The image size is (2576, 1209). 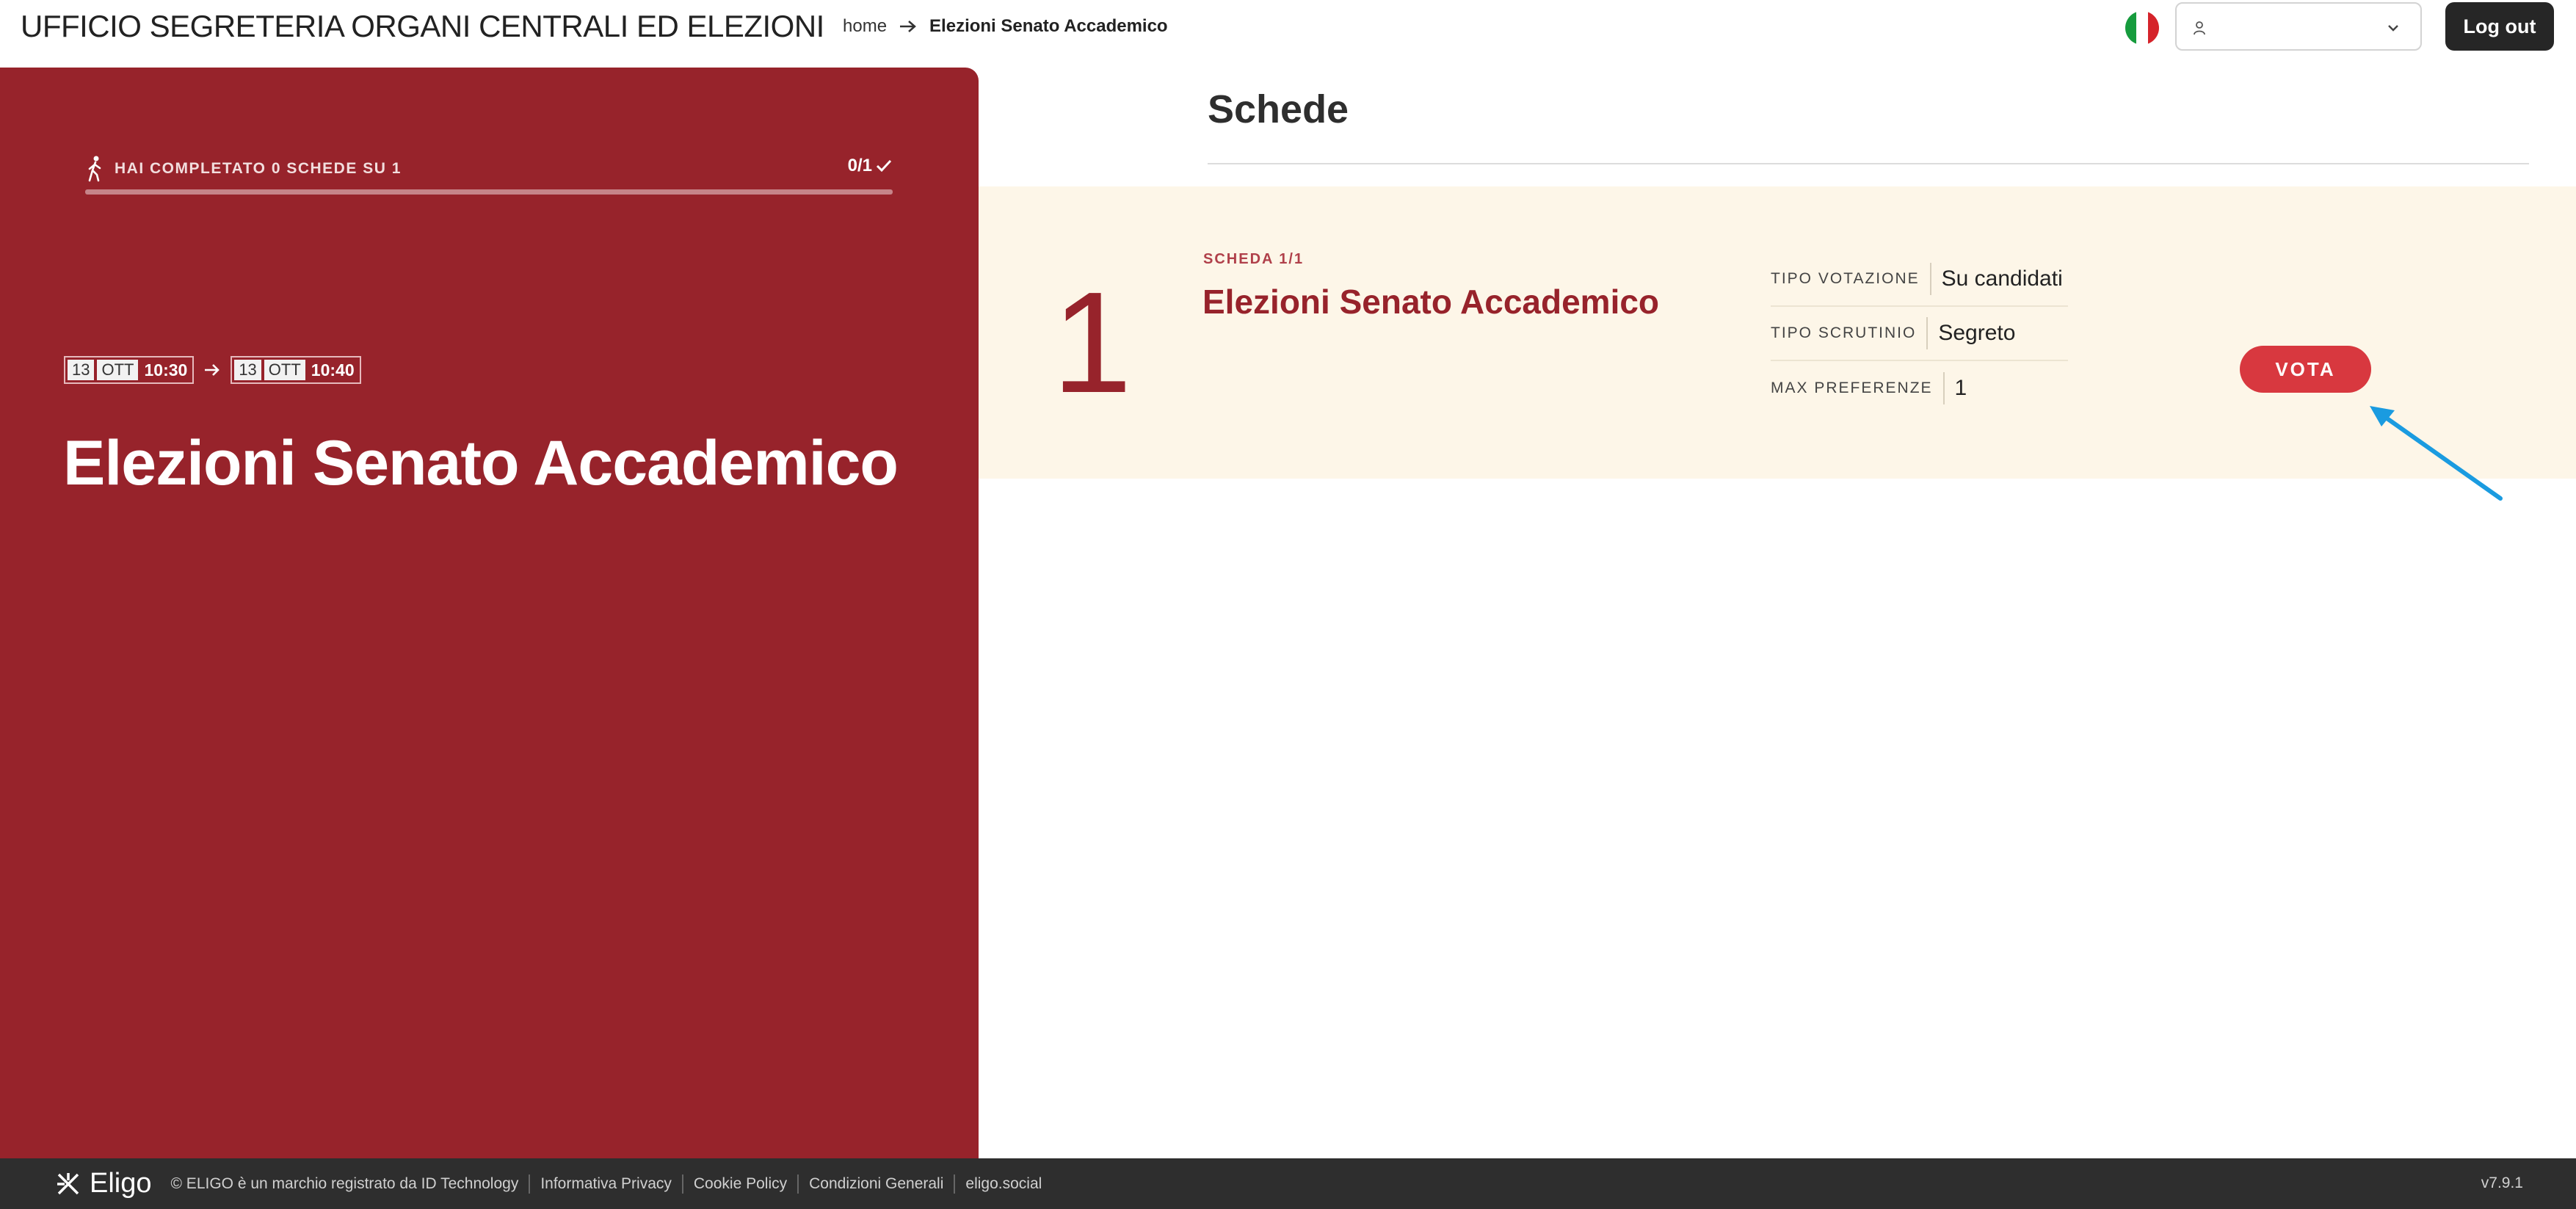 What do you see at coordinates (68, 1183) in the screenshot?
I see `eligo-logo-icon` at bounding box center [68, 1183].